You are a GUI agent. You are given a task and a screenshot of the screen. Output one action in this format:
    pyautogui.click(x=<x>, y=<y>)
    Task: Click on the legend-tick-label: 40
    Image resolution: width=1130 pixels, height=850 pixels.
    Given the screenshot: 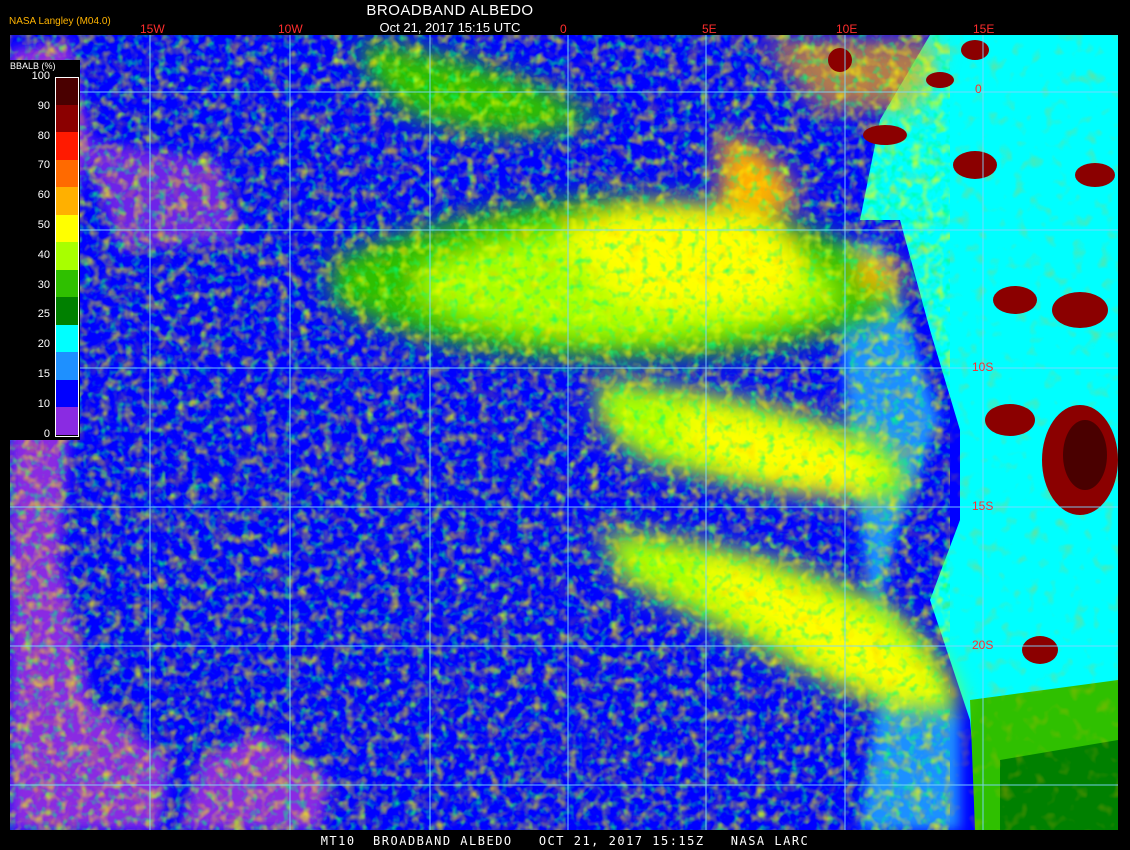 What is the action you would take?
    pyautogui.click(x=43, y=254)
    